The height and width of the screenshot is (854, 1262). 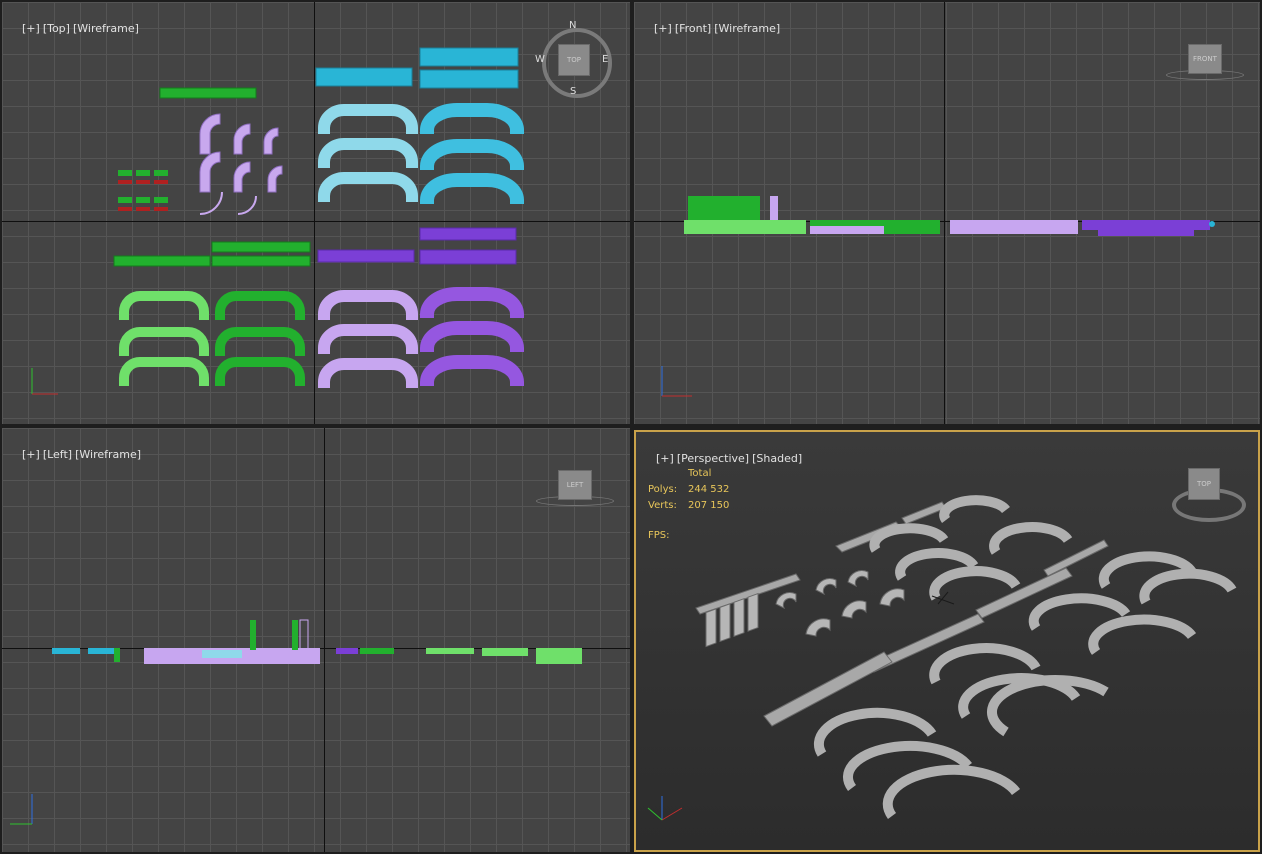 What do you see at coordinates (711, 28) in the screenshot?
I see `viewport-front-label: [+] [Front] [Wireframe]` at bounding box center [711, 28].